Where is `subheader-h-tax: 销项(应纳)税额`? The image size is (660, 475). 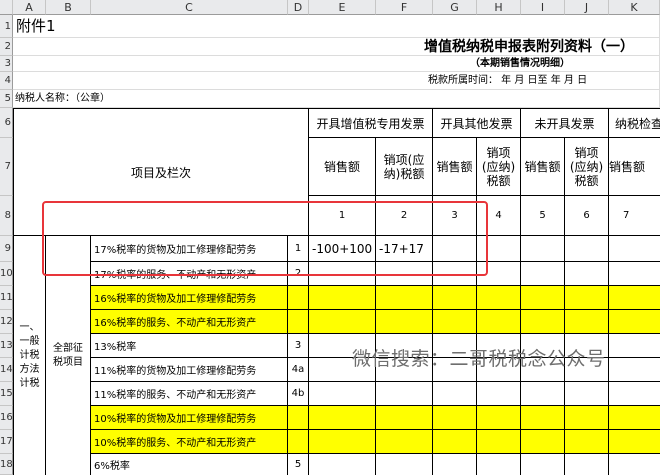
subheader-h-tax: 销项(应纳)税额 is located at coordinates (499, 167).